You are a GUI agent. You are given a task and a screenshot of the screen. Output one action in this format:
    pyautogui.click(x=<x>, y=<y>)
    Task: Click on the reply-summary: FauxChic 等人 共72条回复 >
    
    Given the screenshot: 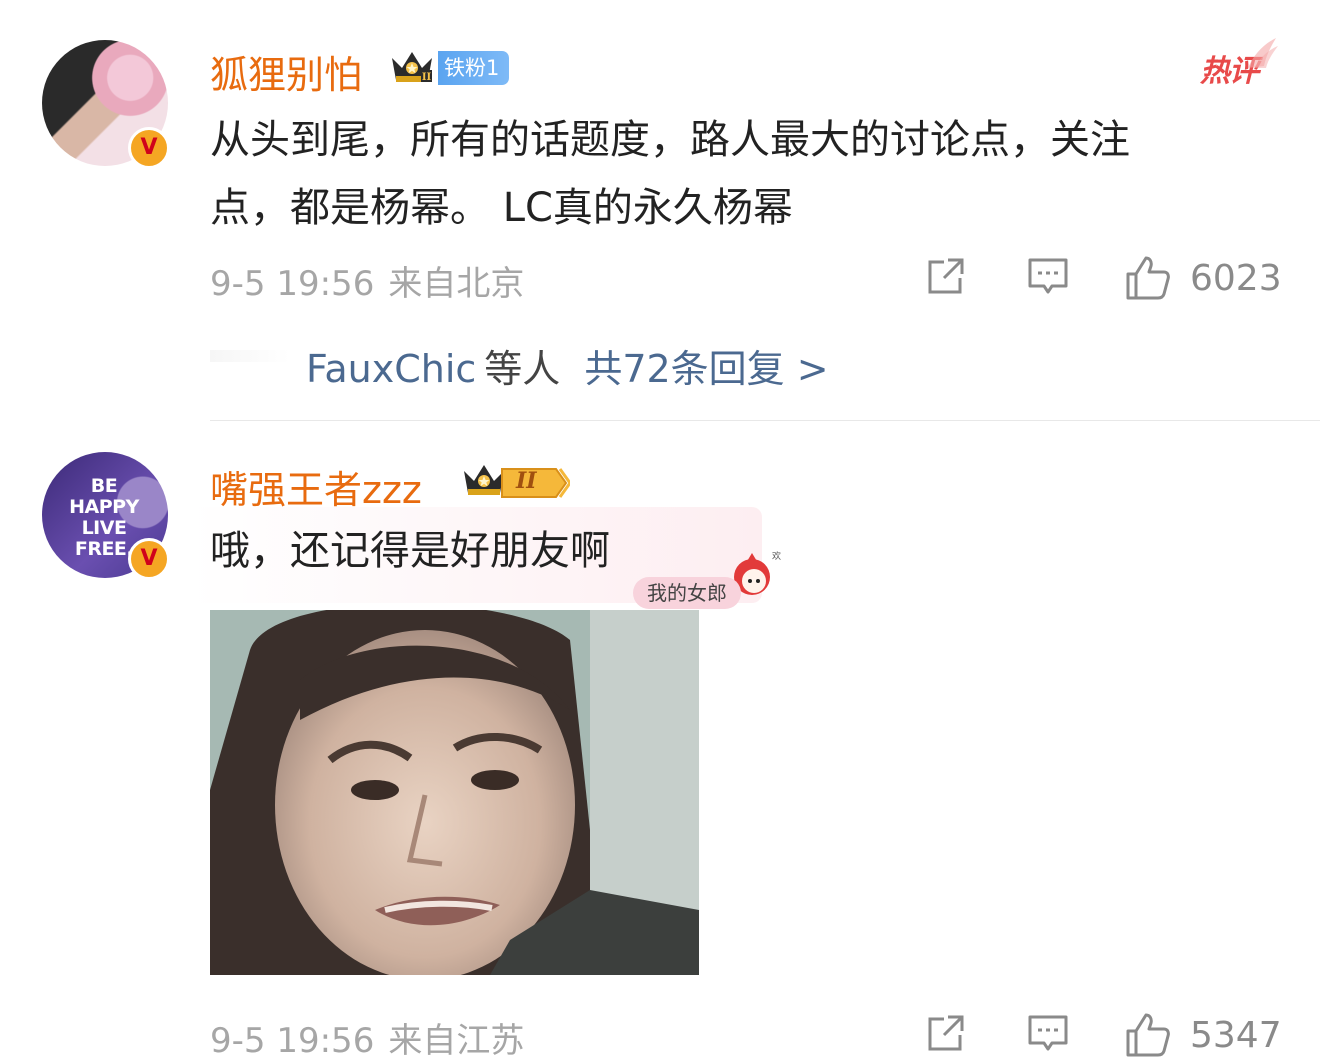 What is the action you would take?
    pyautogui.click(x=567, y=365)
    